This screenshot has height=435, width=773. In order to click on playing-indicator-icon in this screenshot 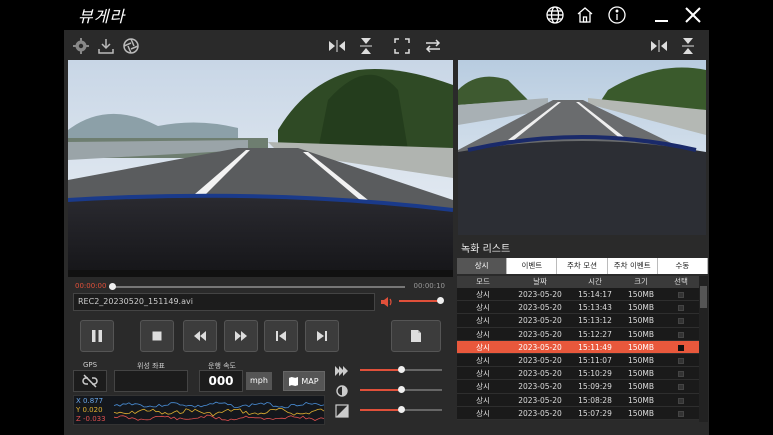, I will do `click(460, 346)`.